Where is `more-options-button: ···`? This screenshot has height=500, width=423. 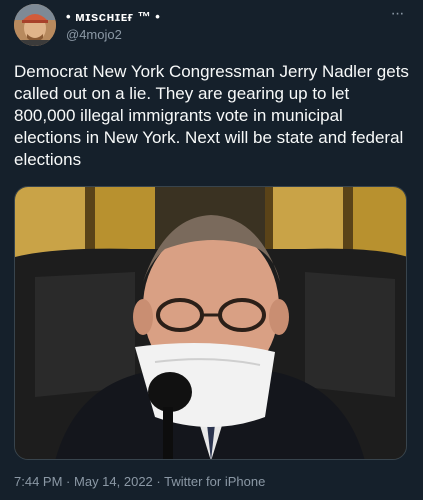 more-options-button: ··· is located at coordinates (397, 14).